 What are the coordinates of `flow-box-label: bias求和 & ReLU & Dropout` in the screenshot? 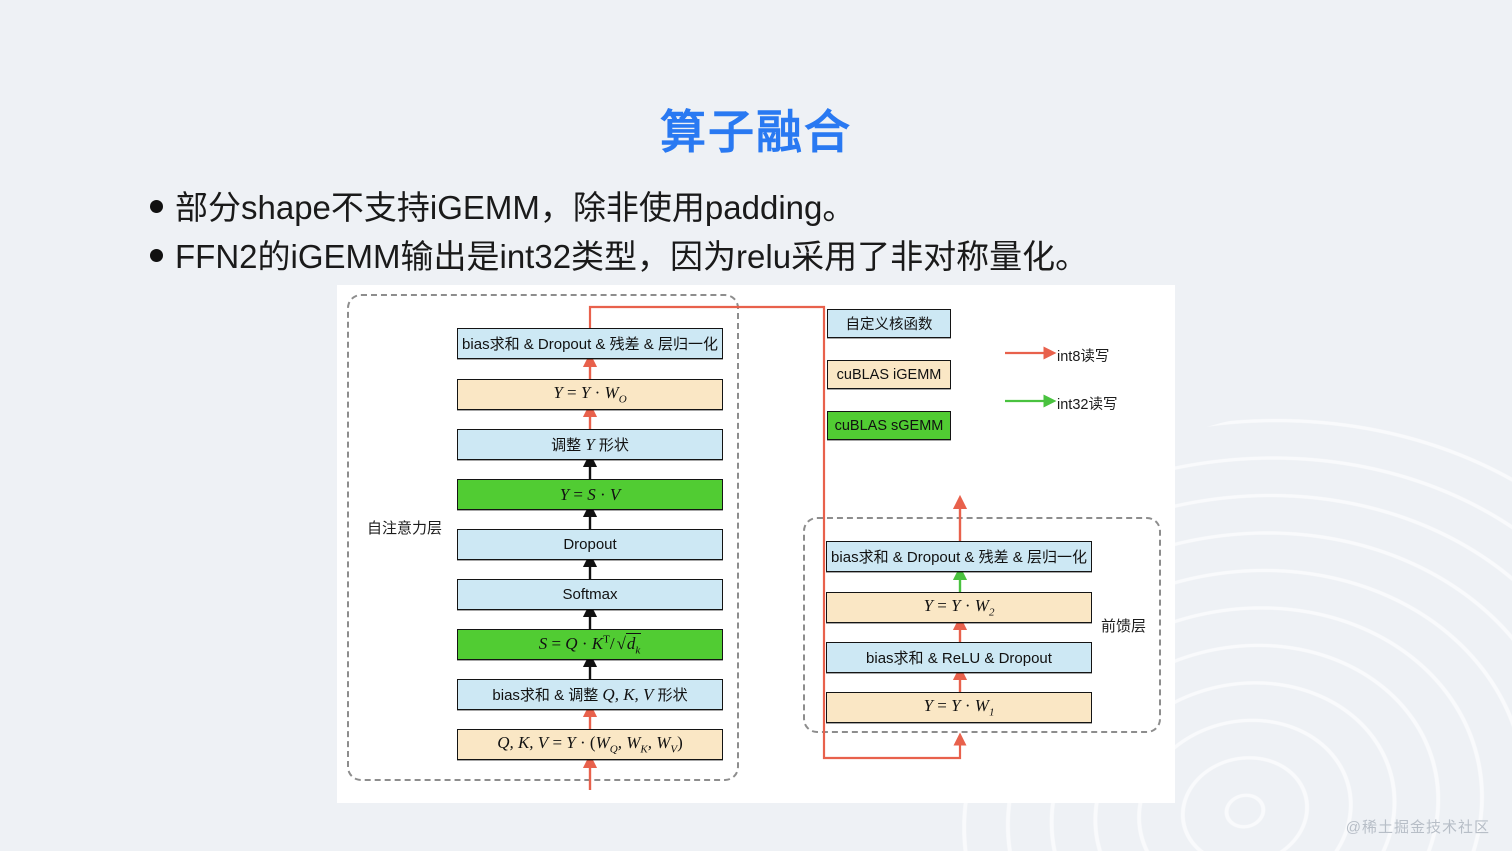 It's located at (959, 658).